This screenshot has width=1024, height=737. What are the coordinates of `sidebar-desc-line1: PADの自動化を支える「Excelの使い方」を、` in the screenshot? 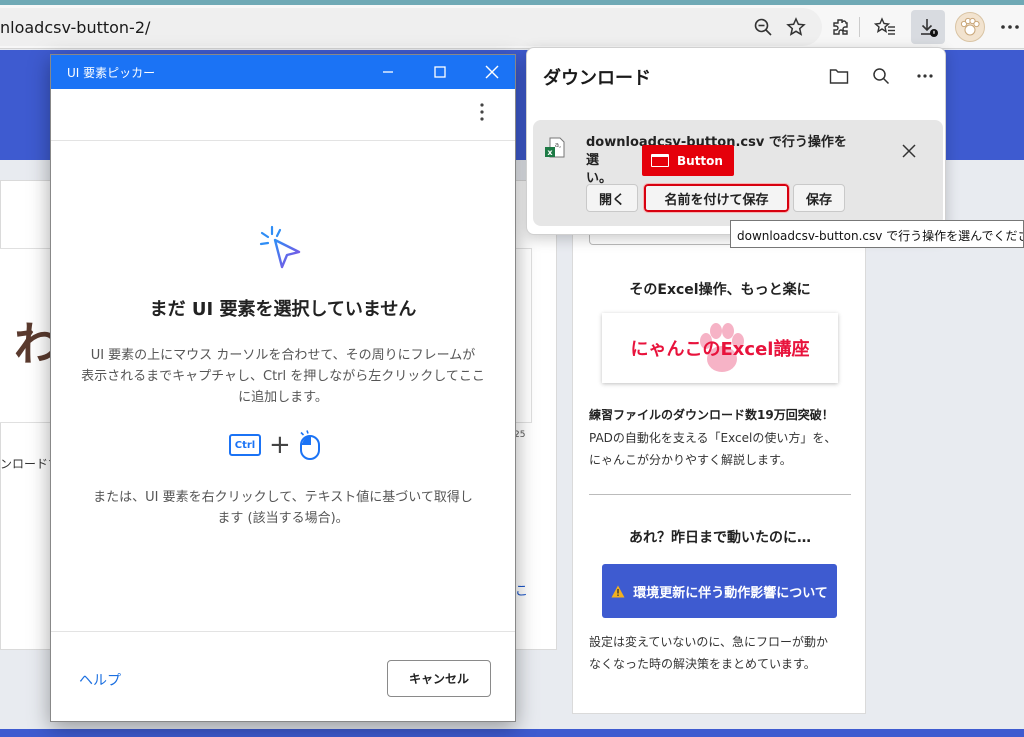 It's located at (713, 438).